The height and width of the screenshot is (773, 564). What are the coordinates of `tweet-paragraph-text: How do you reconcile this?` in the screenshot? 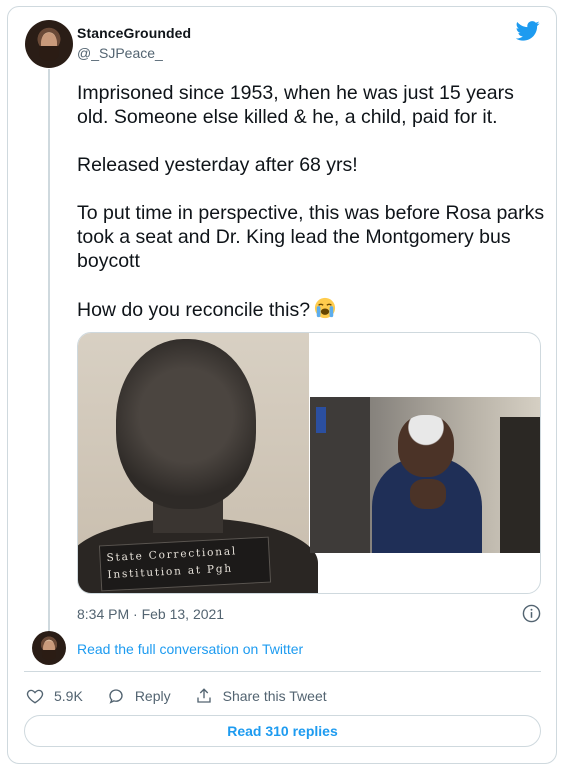 It's located at (194, 310).